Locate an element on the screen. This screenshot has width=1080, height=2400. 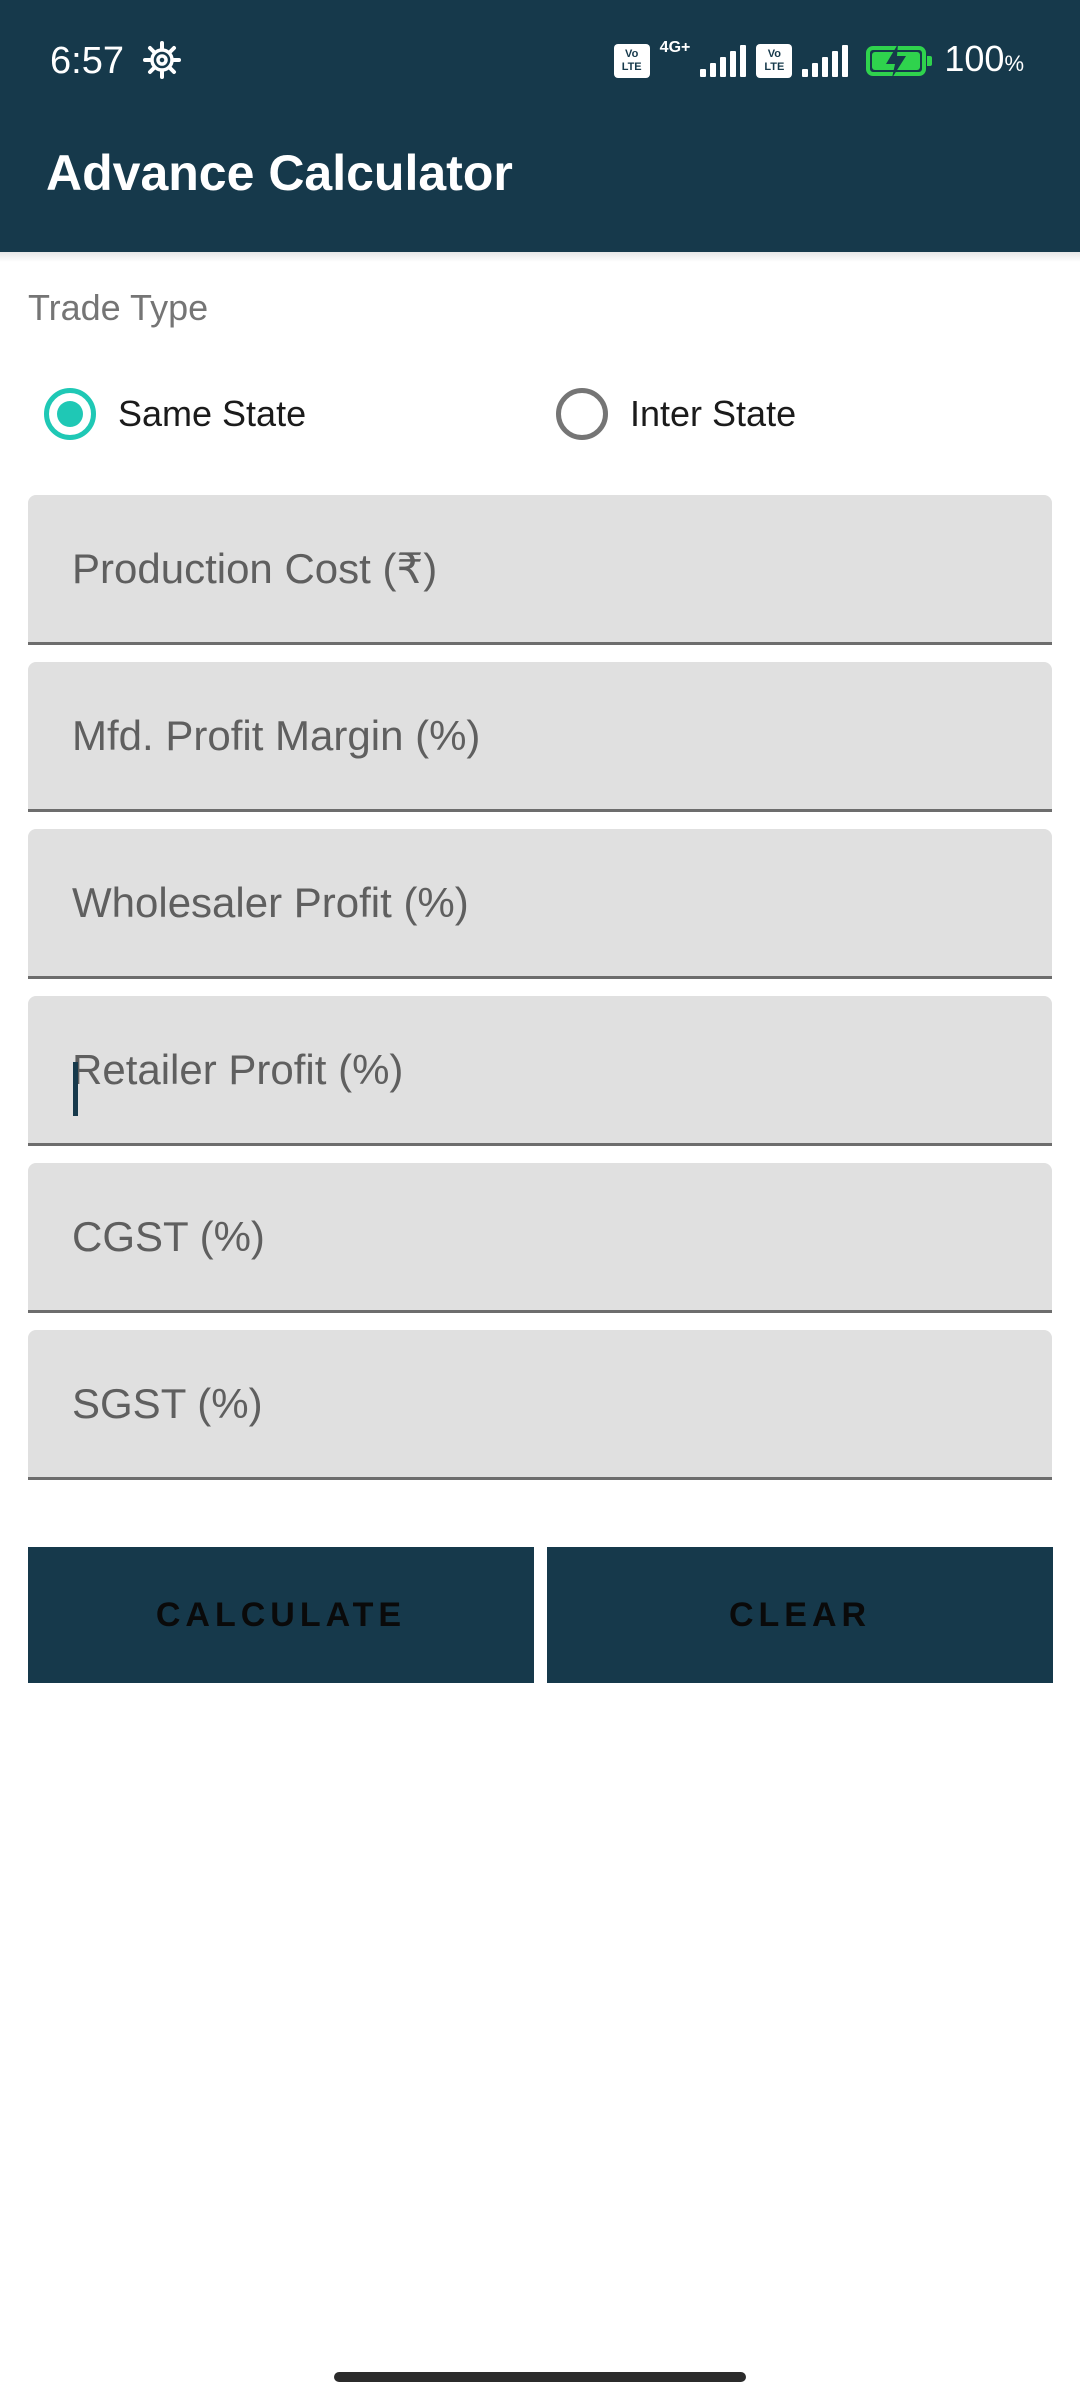
sgst-field is located at coordinates (540, 1405).